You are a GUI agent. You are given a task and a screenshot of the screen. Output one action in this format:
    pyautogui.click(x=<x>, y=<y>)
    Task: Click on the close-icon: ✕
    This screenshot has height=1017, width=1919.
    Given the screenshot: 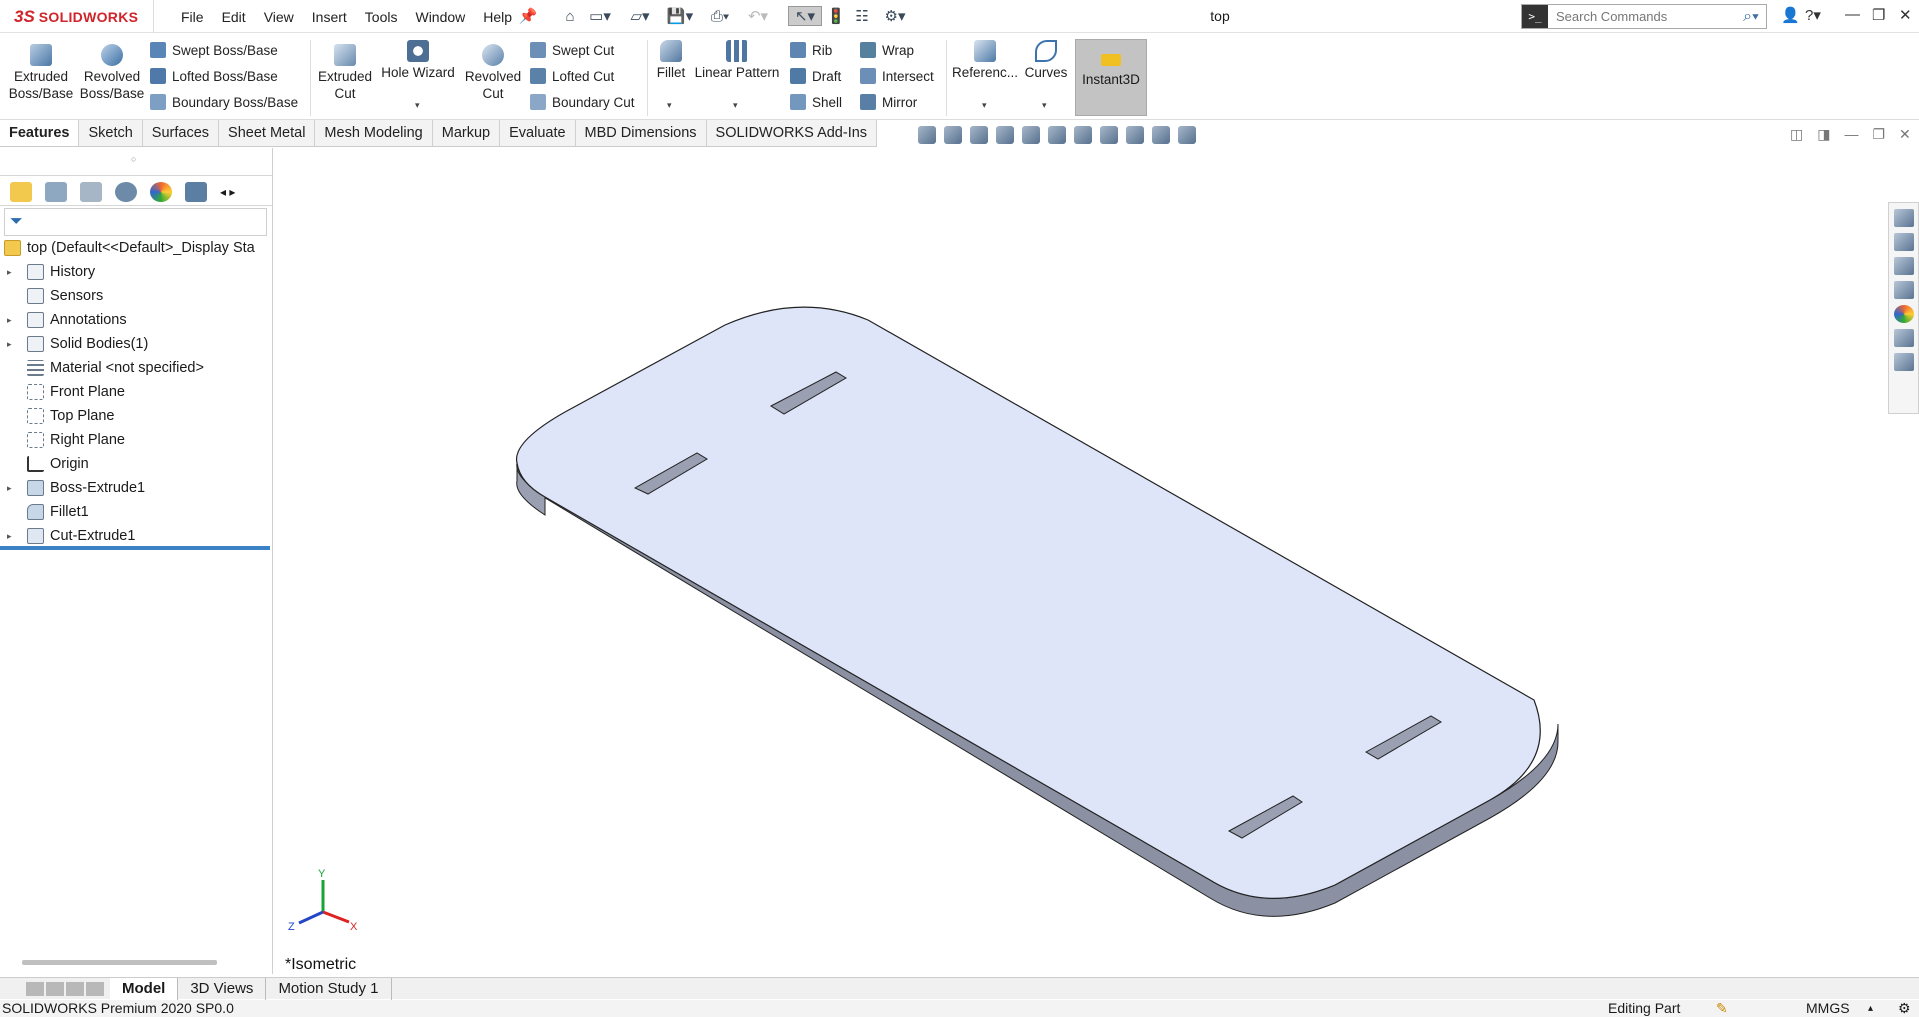 What is the action you would take?
    pyautogui.click(x=1905, y=15)
    